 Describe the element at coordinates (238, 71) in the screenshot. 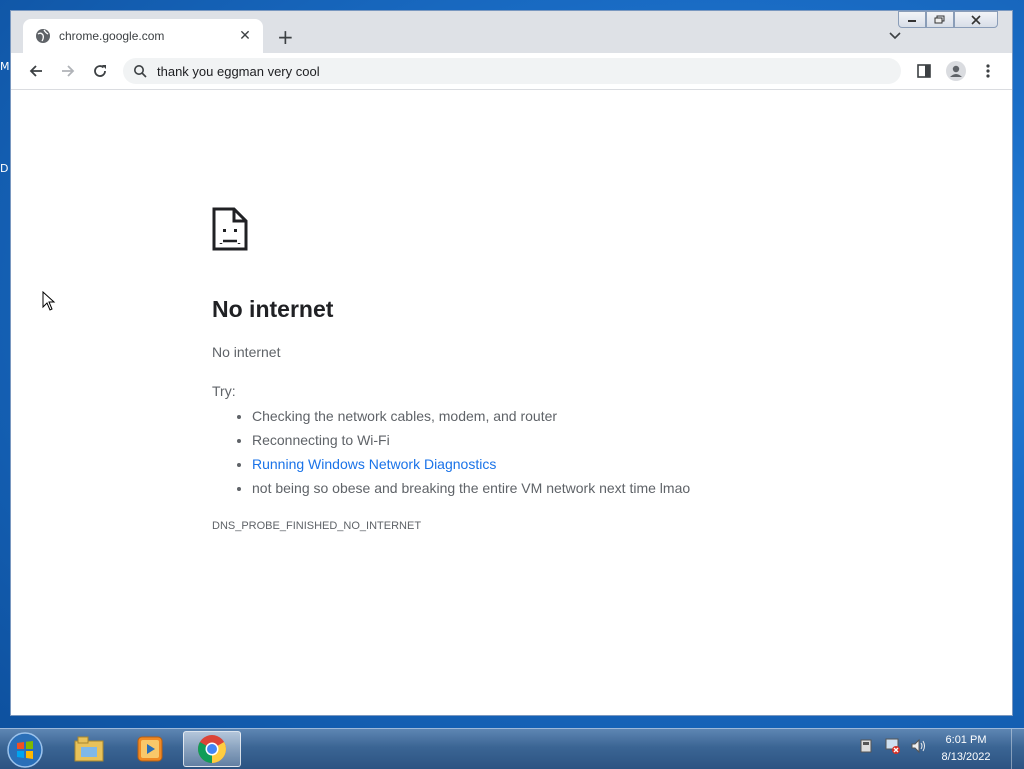

I see `omnibox-text: thank you eggman very cool` at that location.